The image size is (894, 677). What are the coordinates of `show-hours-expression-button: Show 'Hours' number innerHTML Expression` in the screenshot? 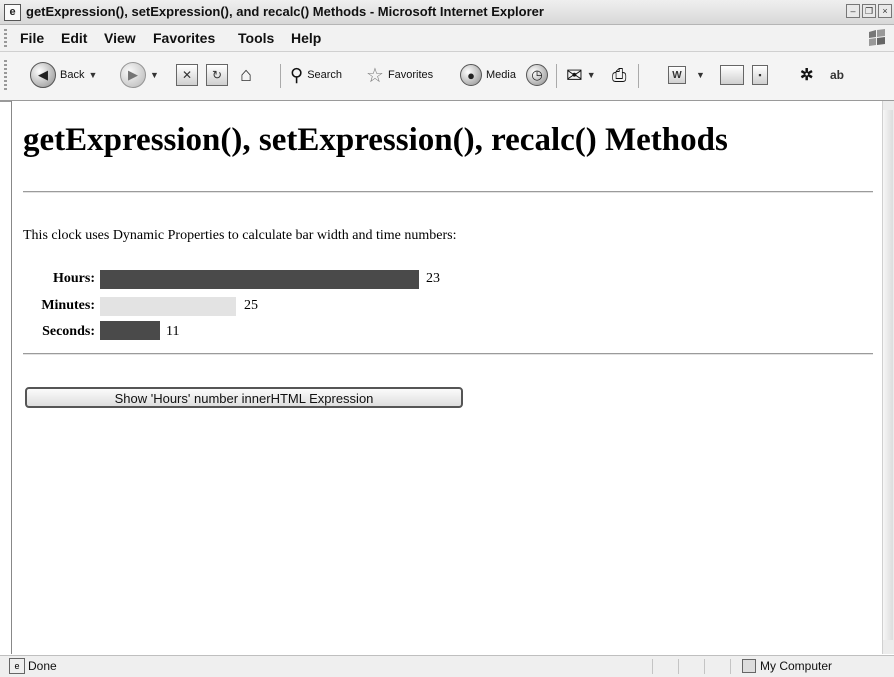 It's located at (244, 397).